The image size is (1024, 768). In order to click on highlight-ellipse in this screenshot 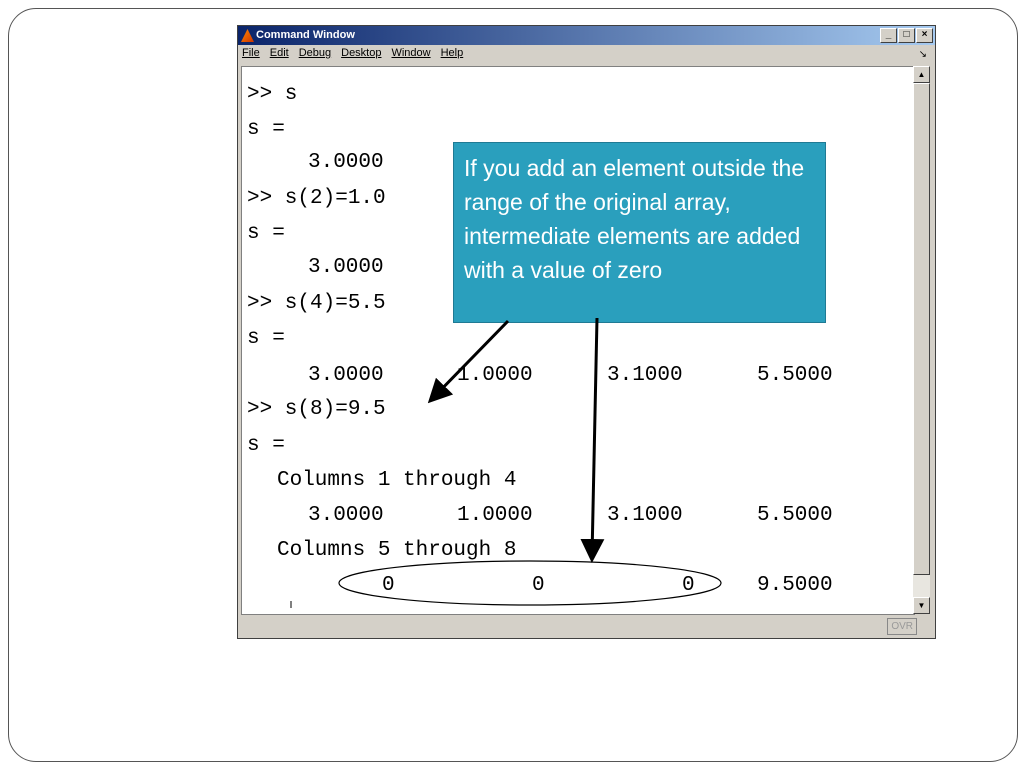, I will do `click(530, 583)`.